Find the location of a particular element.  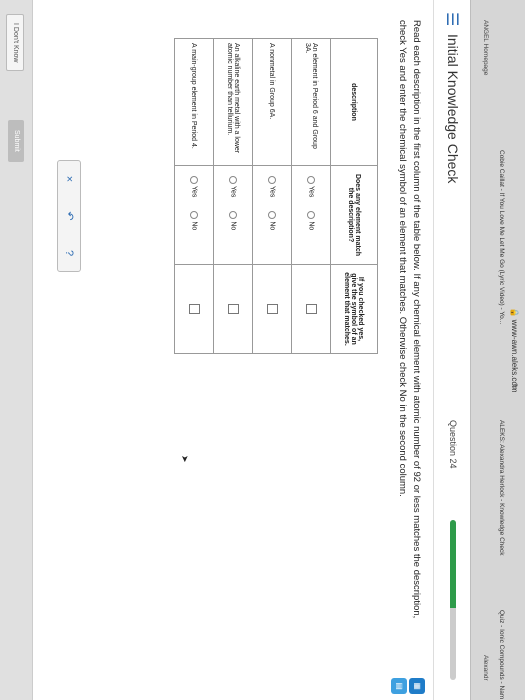

bookmark-alexandr: Alexandr is located at coordinates (485, 668).